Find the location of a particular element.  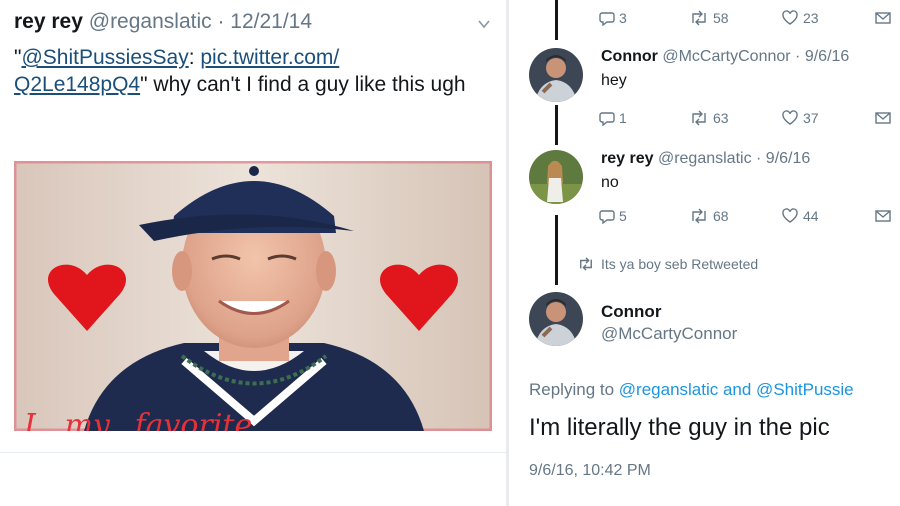

reply2-author-name: rey rey is located at coordinates (627, 158).